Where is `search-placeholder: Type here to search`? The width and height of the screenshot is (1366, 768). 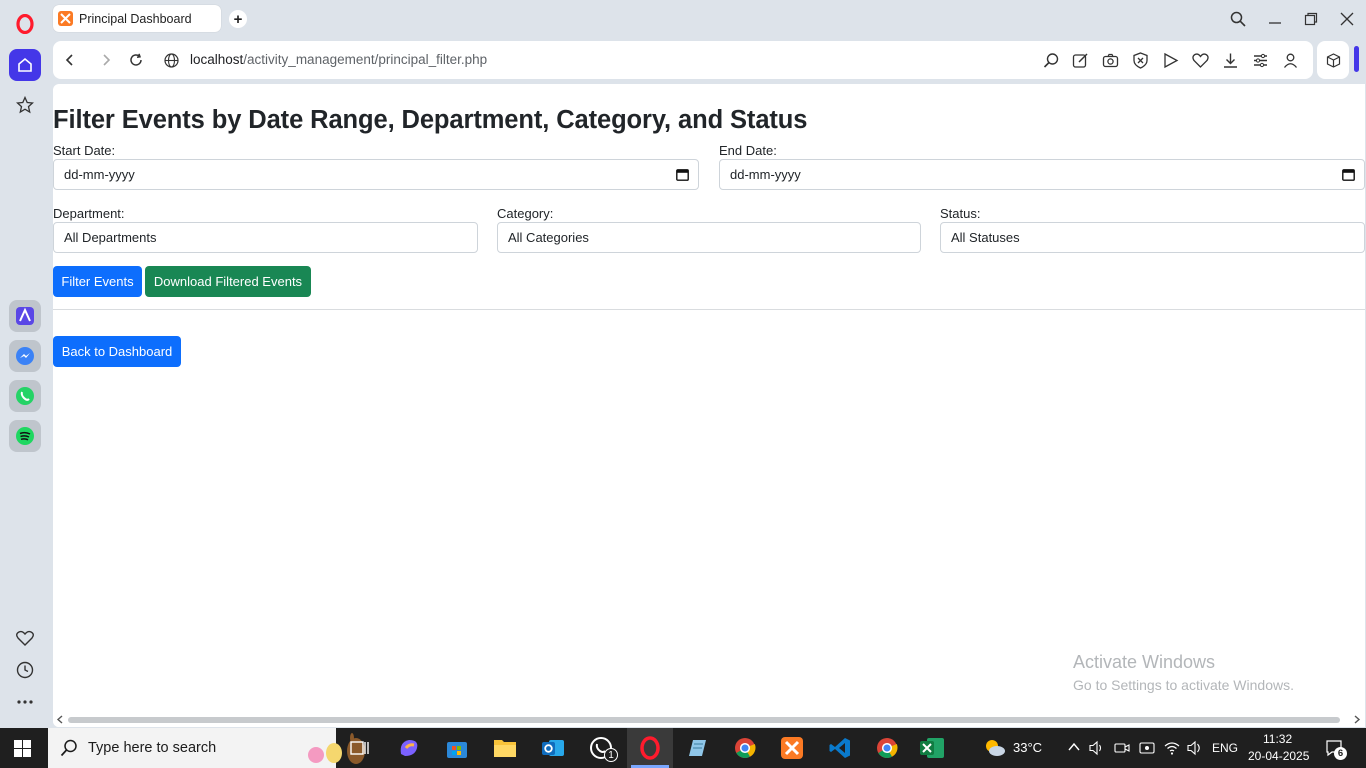 search-placeholder: Type here to search is located at coordinates (152, 748).